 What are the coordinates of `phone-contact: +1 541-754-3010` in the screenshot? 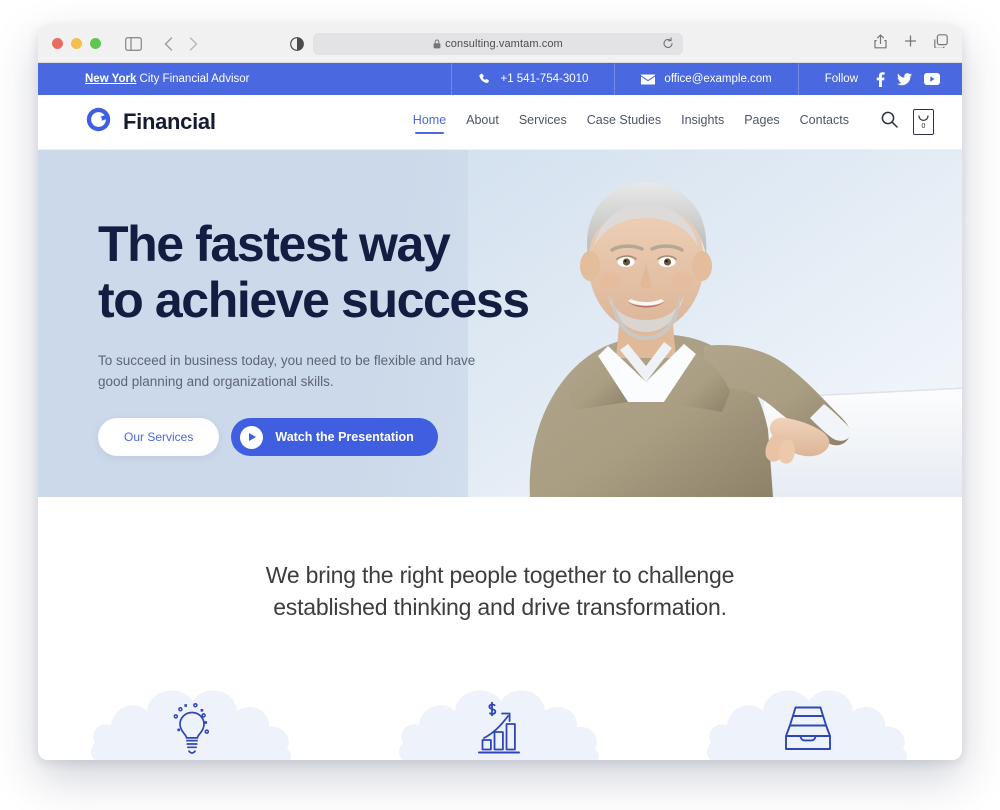 It's located at (532, 79).